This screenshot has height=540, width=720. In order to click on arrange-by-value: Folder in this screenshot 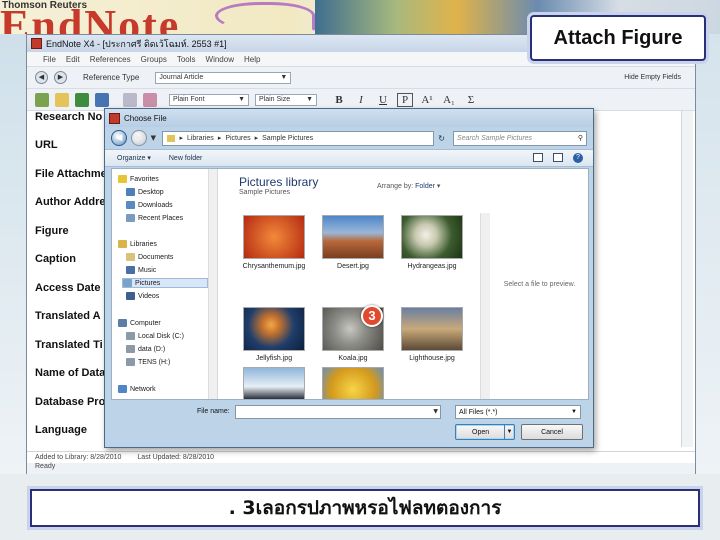, I will do `click(425, 186)`.